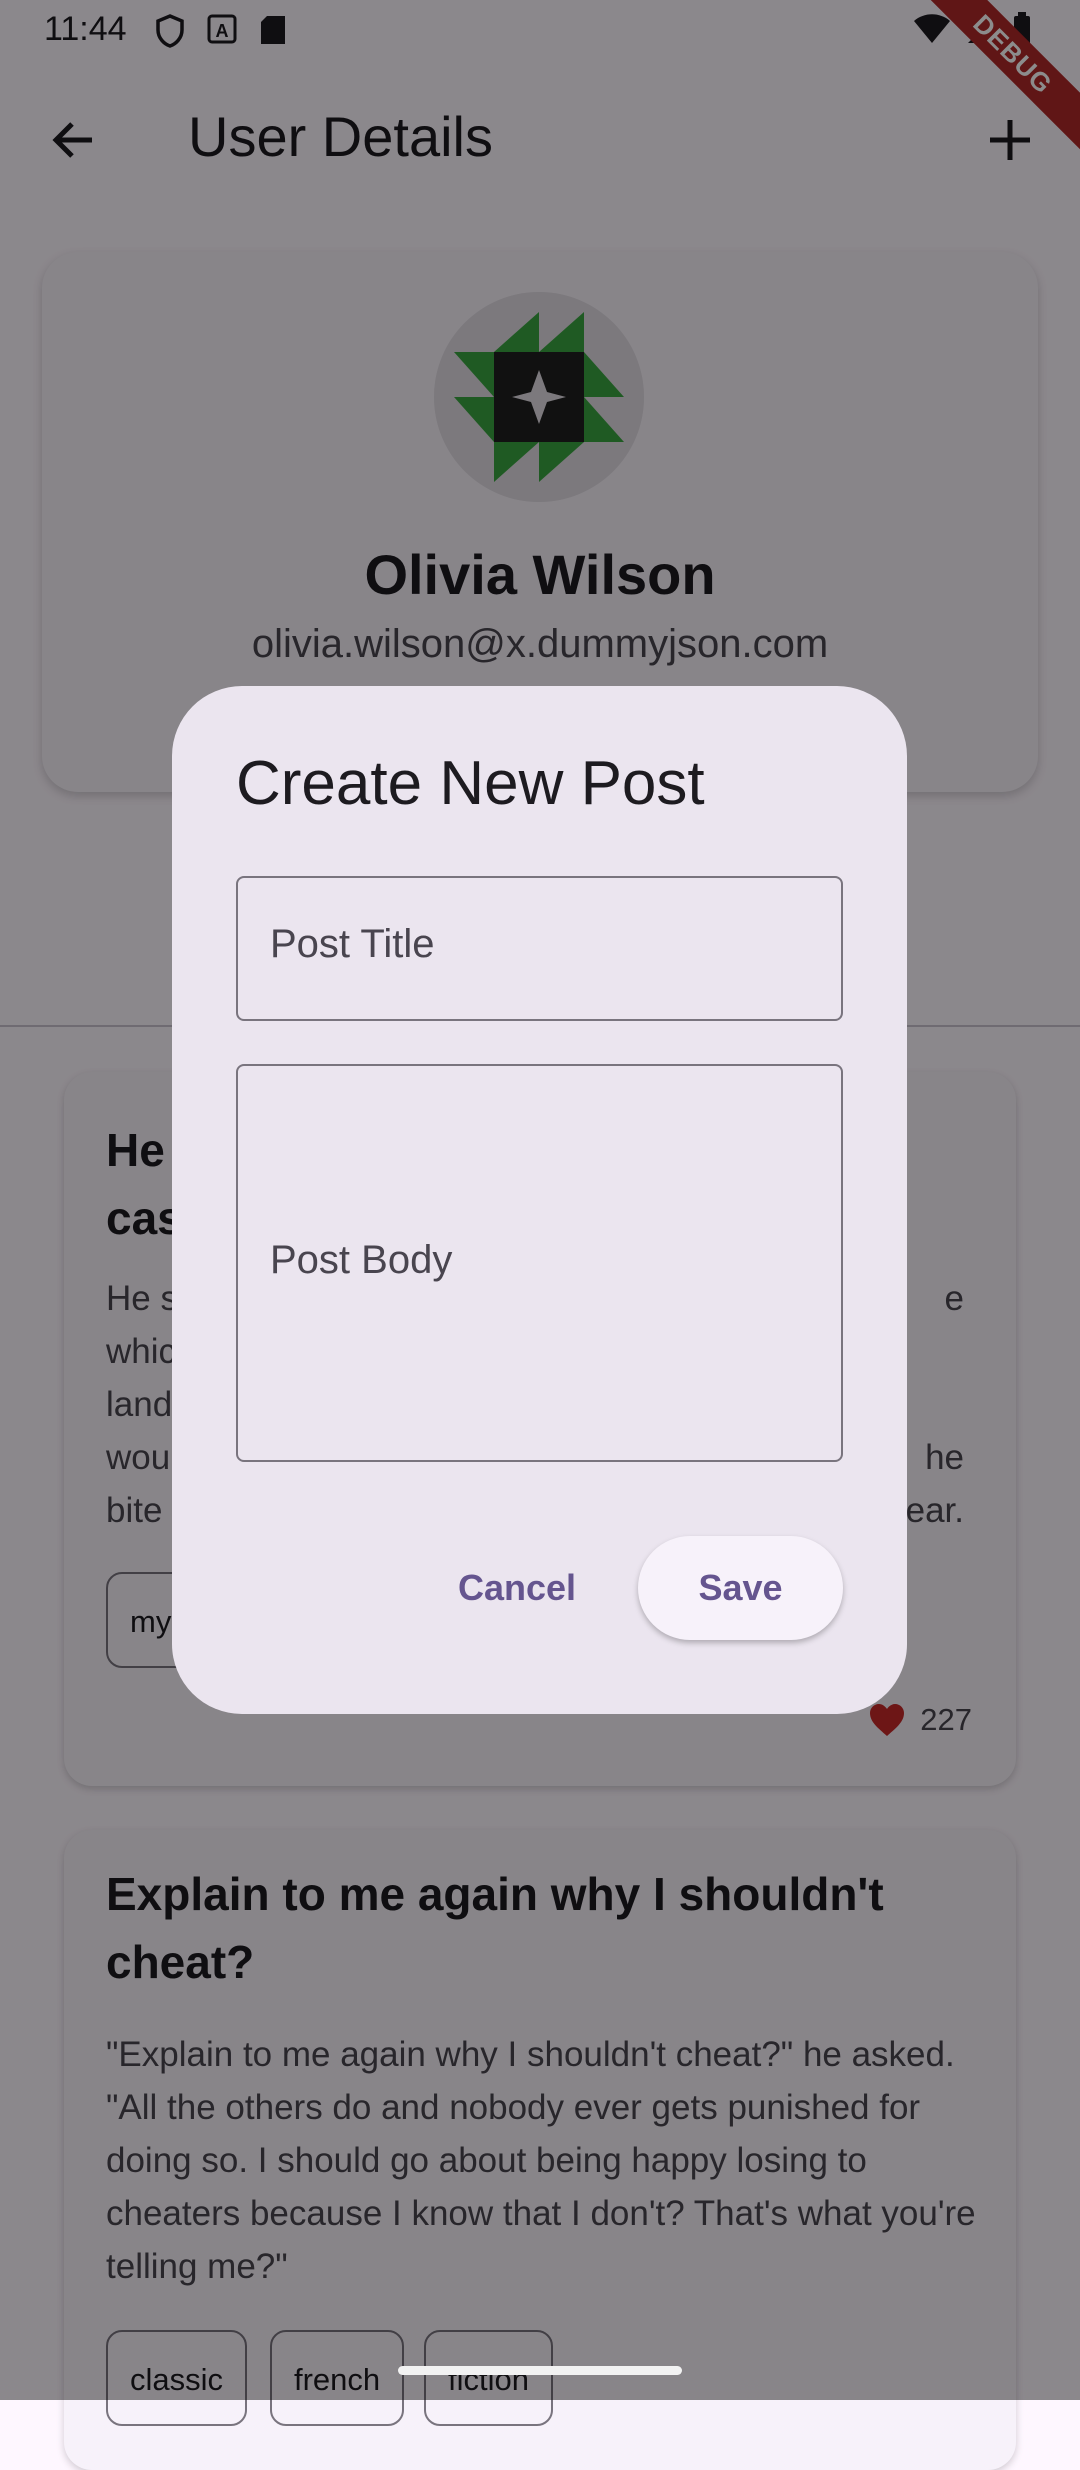  What do you see at coordinates (361, 1260) in the screenshot?
I see `post-body-label: Post Body` at bounding box center [361, 1260].